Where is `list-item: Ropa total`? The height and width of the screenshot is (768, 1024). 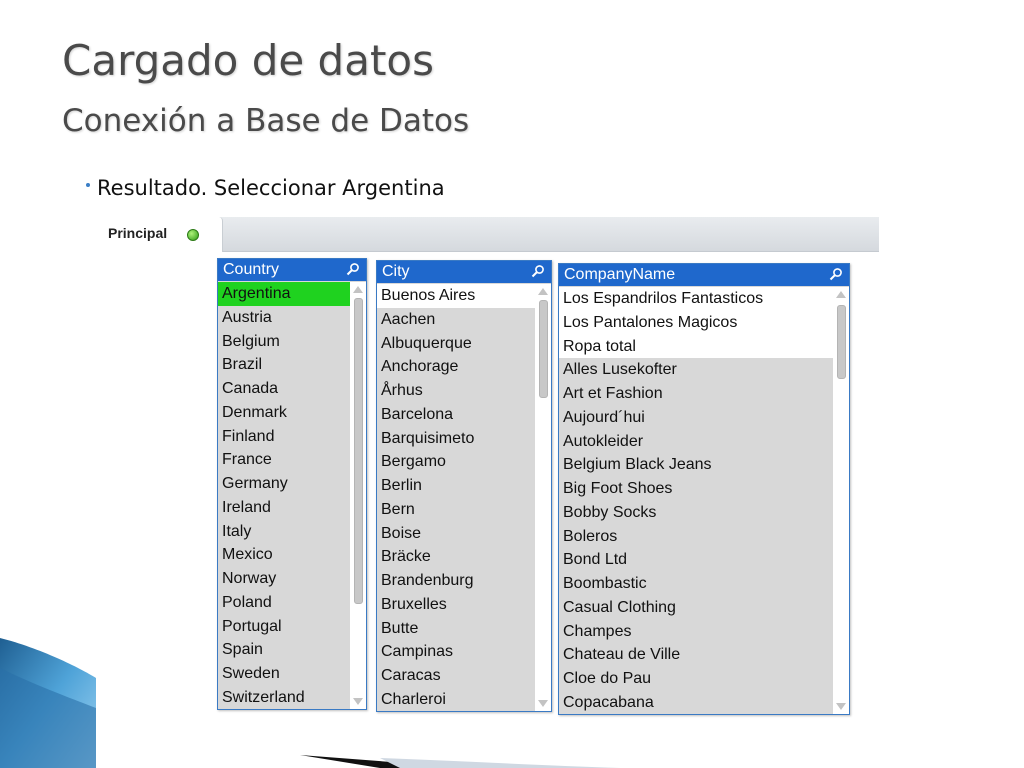
list-item: Ropa total is located at coordinates (696, 346).